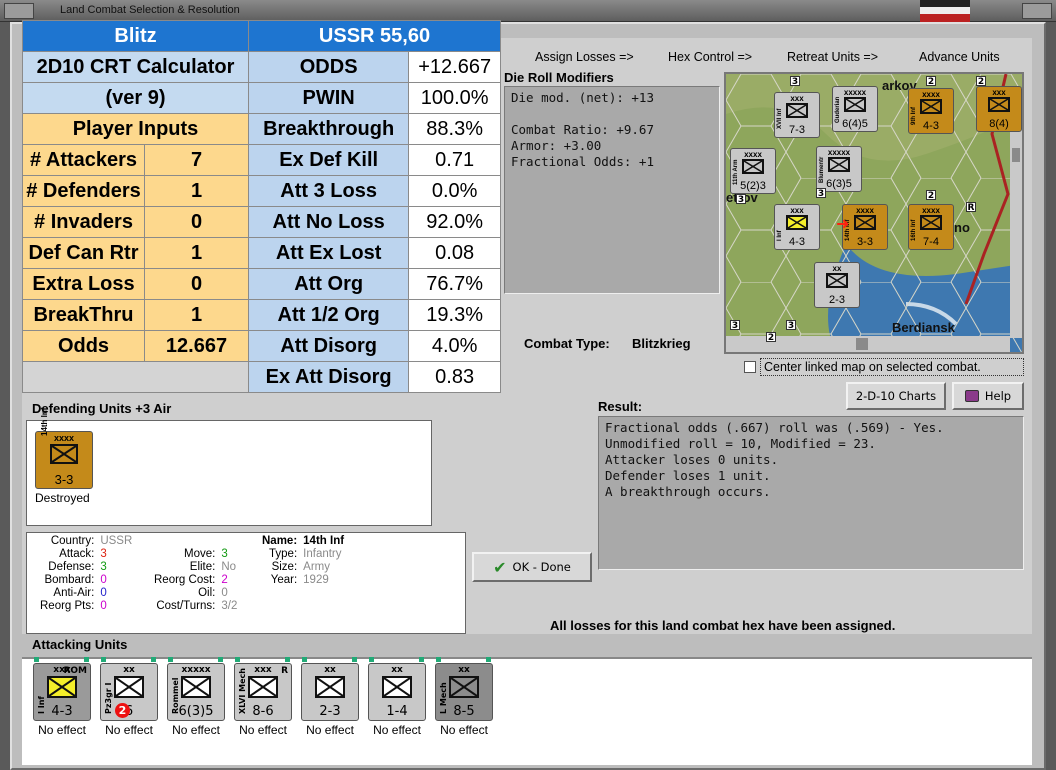 The image size is (1056, 770). I want to click on attacking-unit: xx L Mech 8-5 No effect, so click(464, 697).